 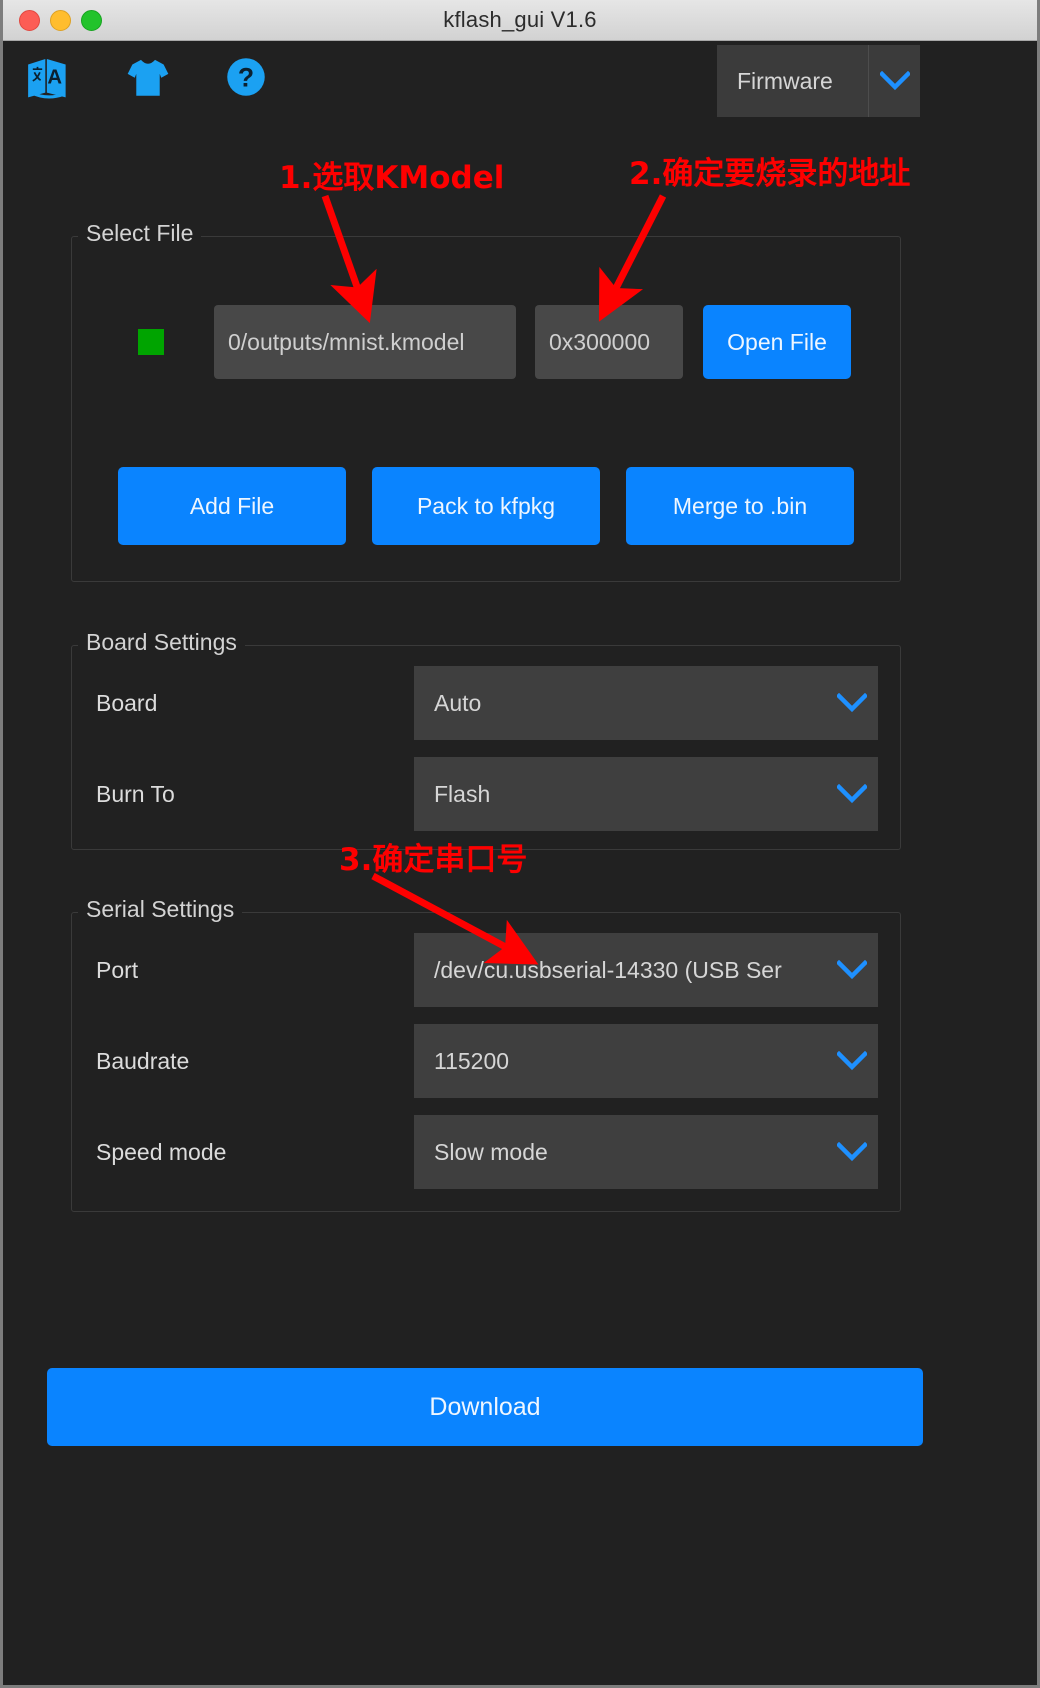 I want to click on window-title: kflash_gui V1.6, so click(x=520, y=19).